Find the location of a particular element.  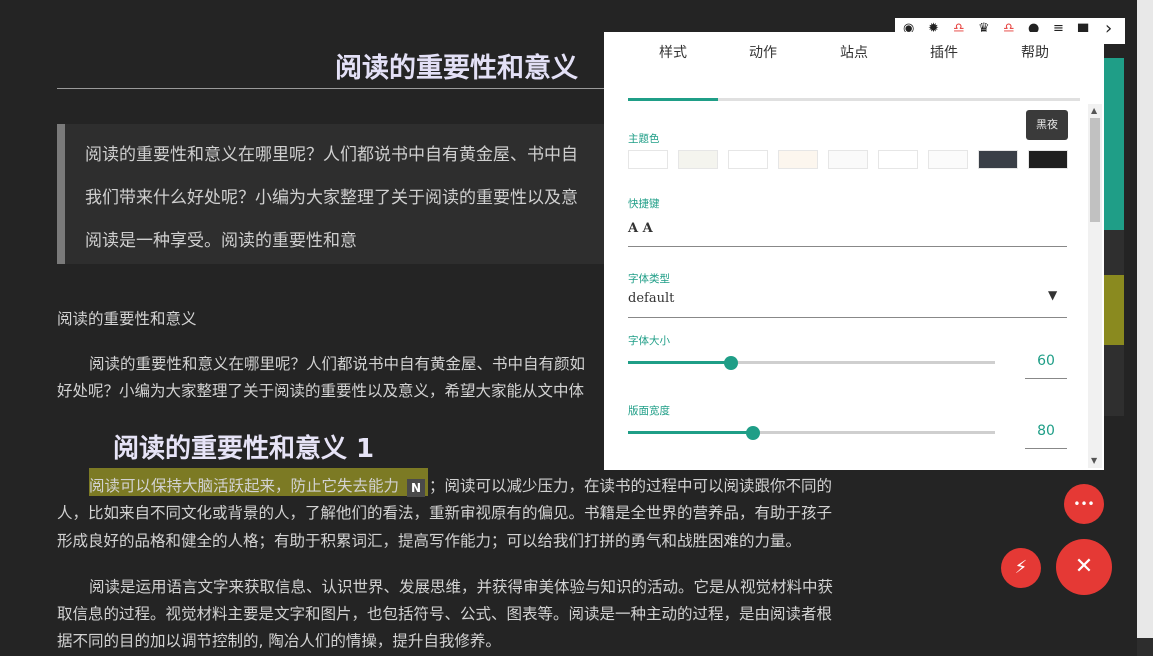

theme-label: 主题色 is located at coordinates (644, 139).